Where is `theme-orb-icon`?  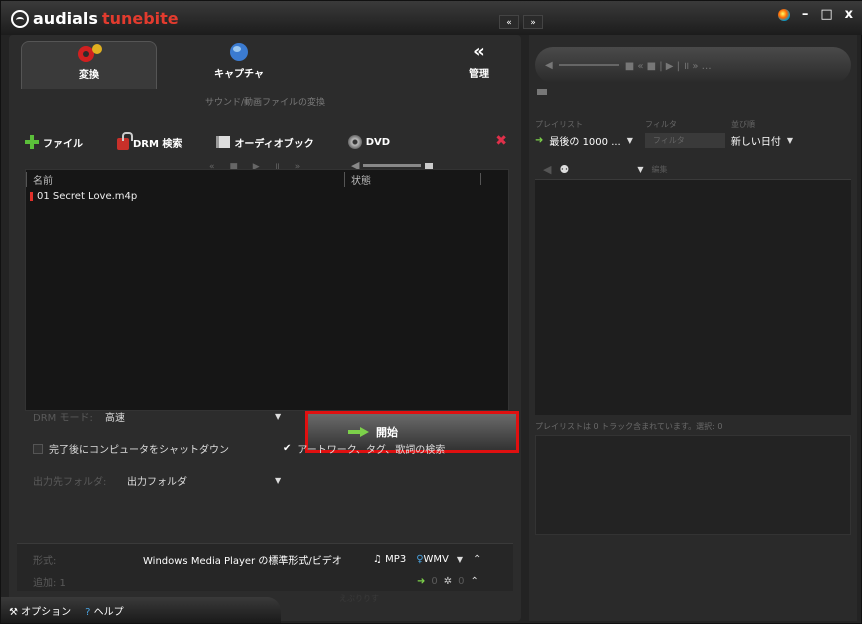 theme-orb-icon is located at coordinates (783, 15).